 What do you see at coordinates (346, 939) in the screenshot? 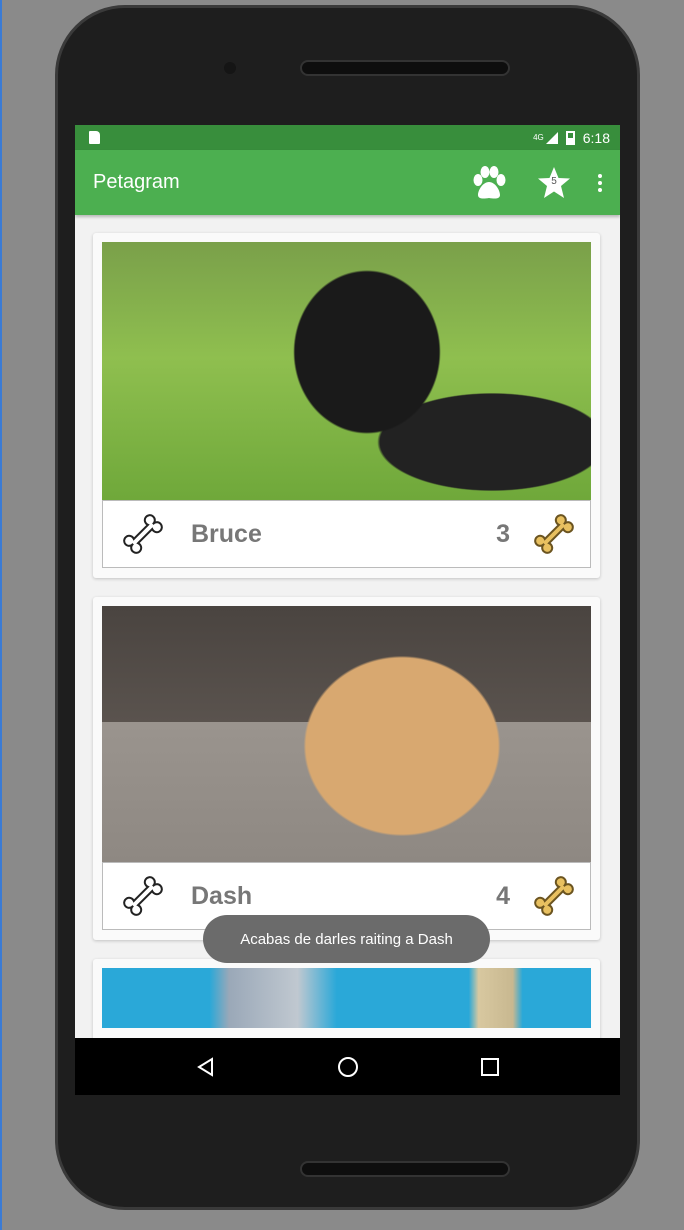
I see `toast-message: Acabas de darles raiting a Dash` at bounding box center [346, 939].